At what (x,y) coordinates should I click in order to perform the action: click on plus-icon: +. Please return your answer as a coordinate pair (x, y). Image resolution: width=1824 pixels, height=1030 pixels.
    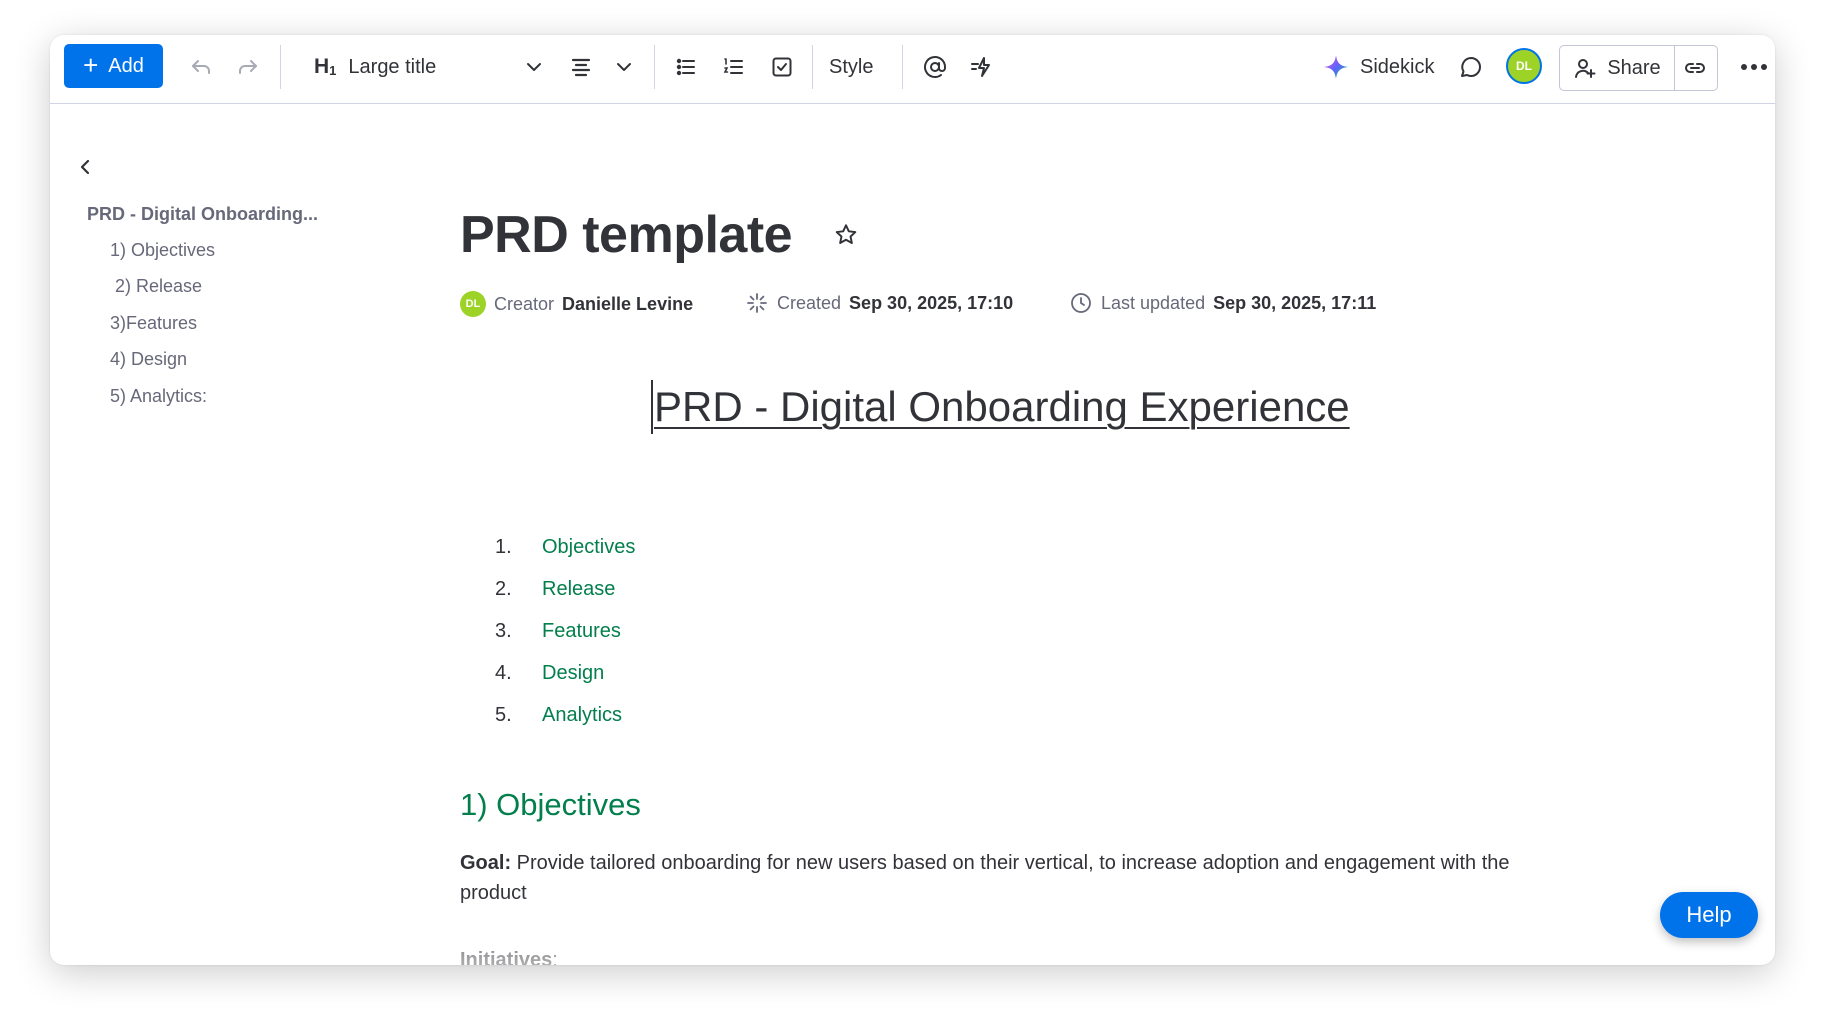
    Looking at the image, I should click on (91, 65).